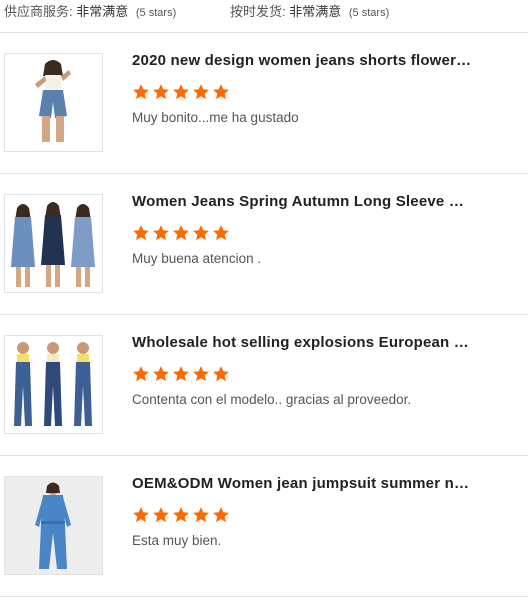  I want to click on divider, so click(264, 596).